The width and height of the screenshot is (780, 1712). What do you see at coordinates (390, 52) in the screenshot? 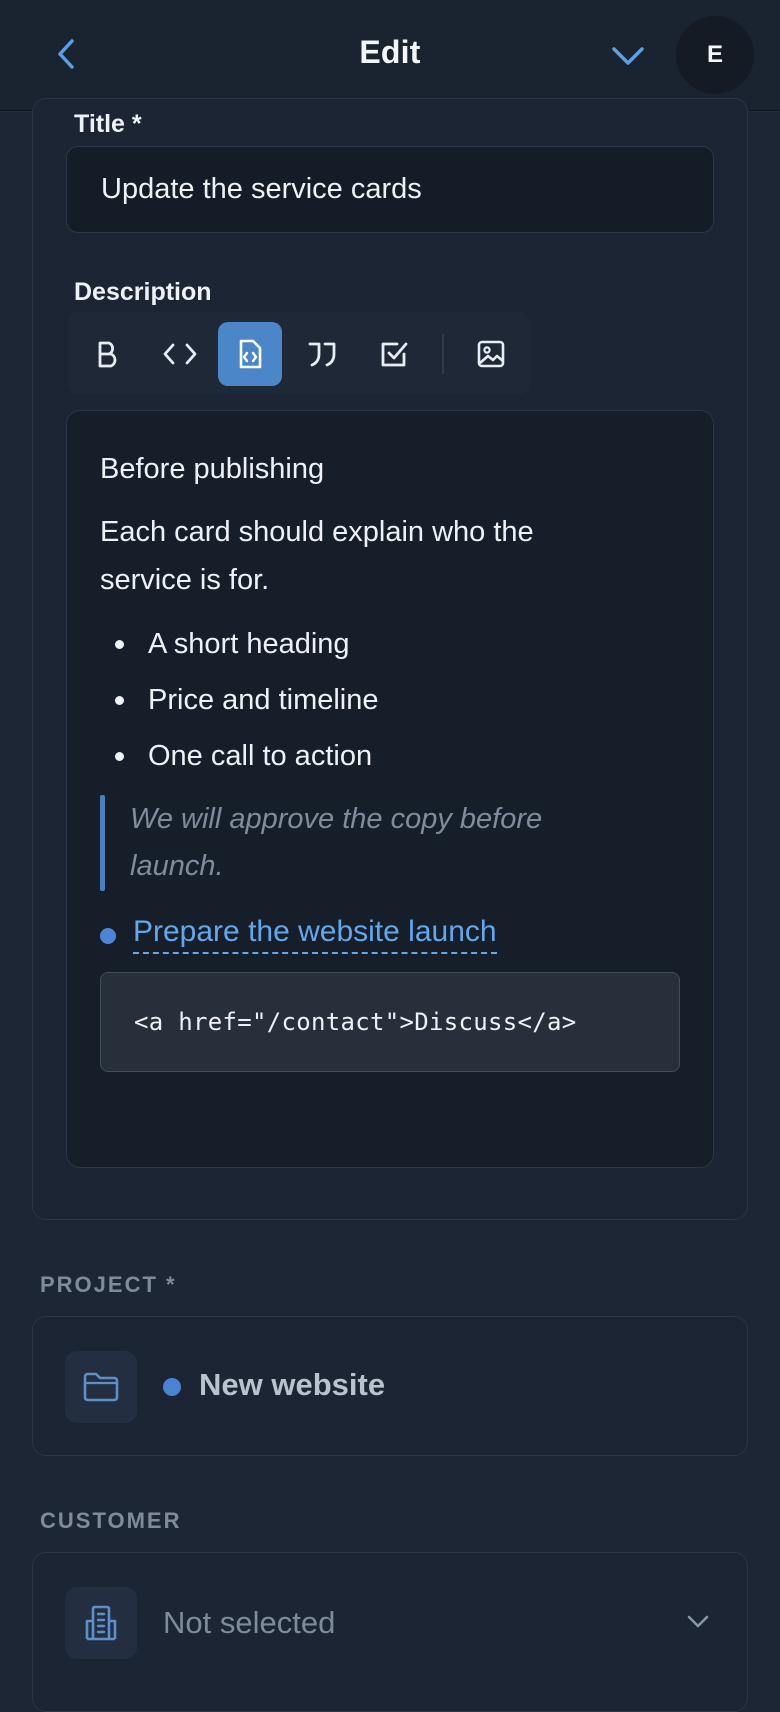
I see `page-title: Edit` at bounding box center [390, 52].